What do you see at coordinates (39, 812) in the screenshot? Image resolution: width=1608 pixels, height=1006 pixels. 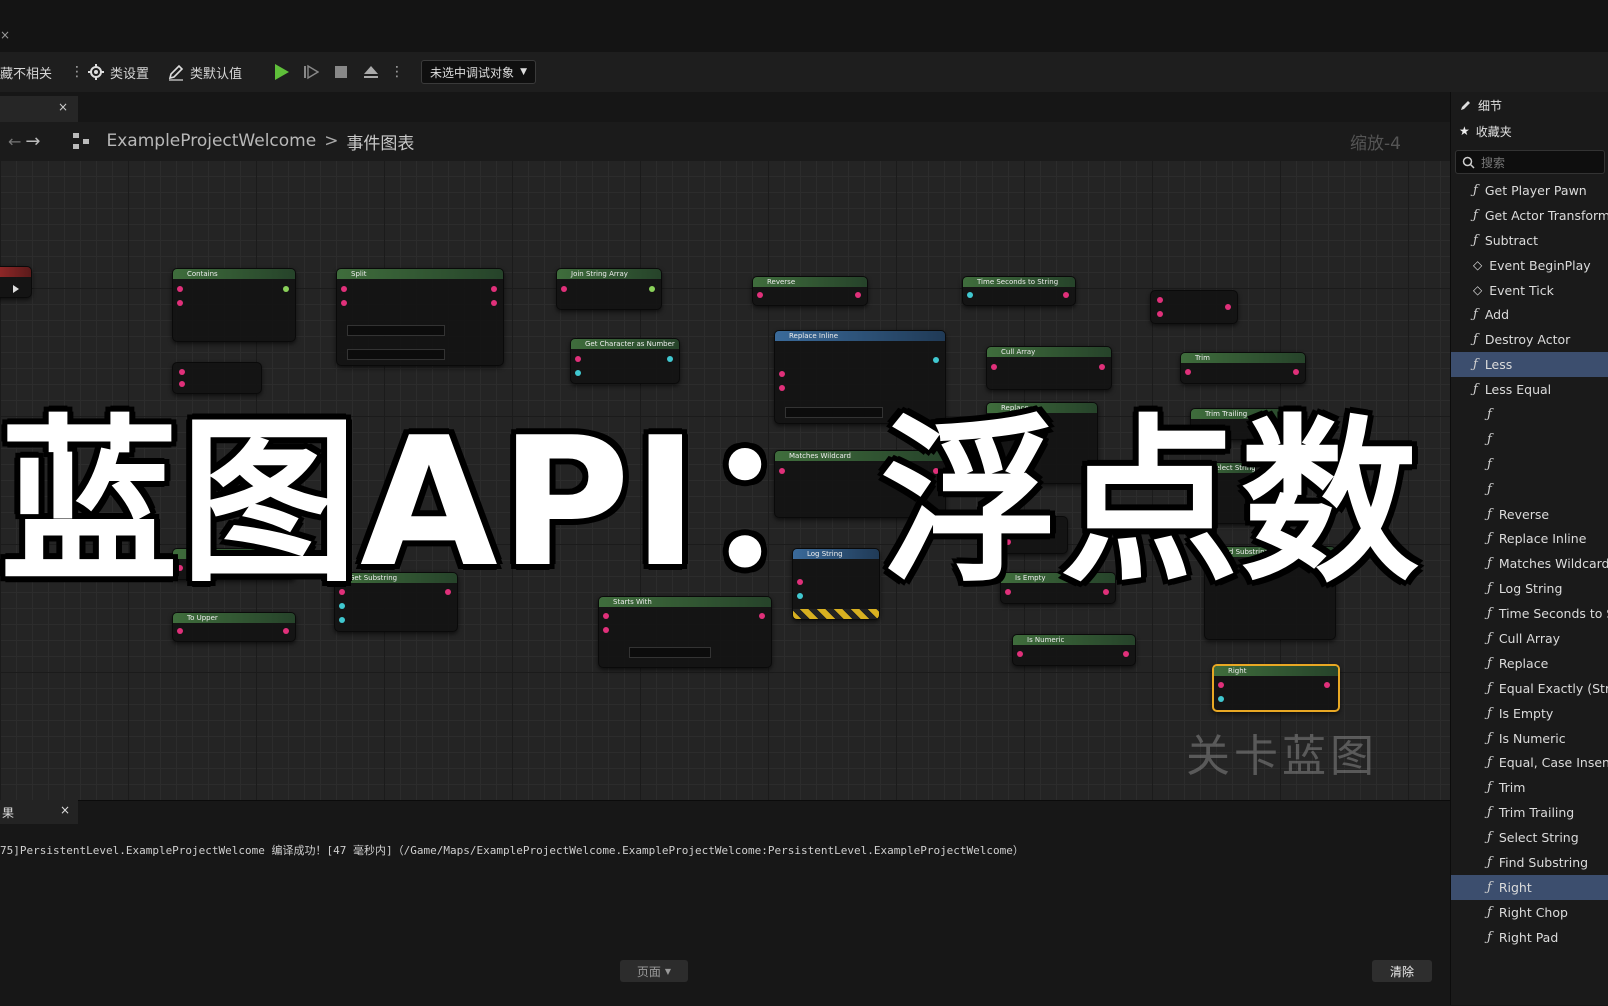 I see `tab-compiler-results: 果 ×` at bounding box center [39, 812].